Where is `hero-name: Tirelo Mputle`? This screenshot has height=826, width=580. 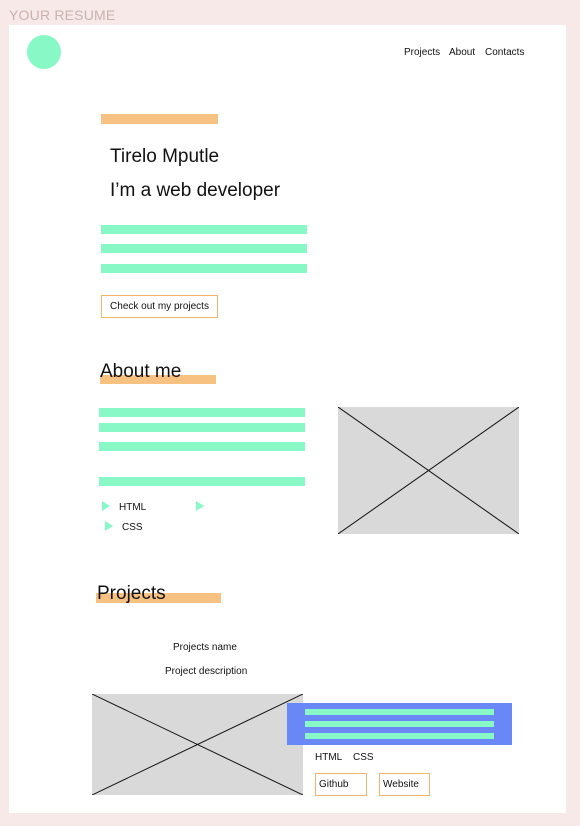 hero-name: Tirelo Mputle is located at coordinates (165, 156).